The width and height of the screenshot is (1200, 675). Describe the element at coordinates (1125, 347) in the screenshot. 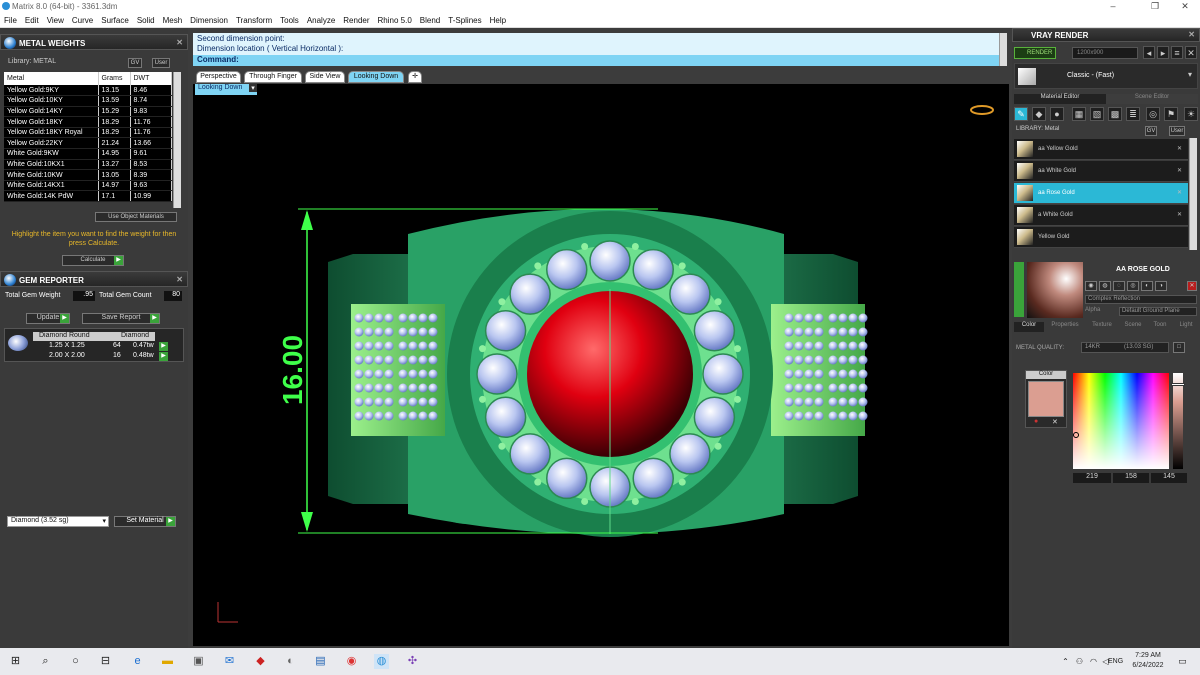

I see `metal-quality-select: 14KR (13.03 SG)` at that location.